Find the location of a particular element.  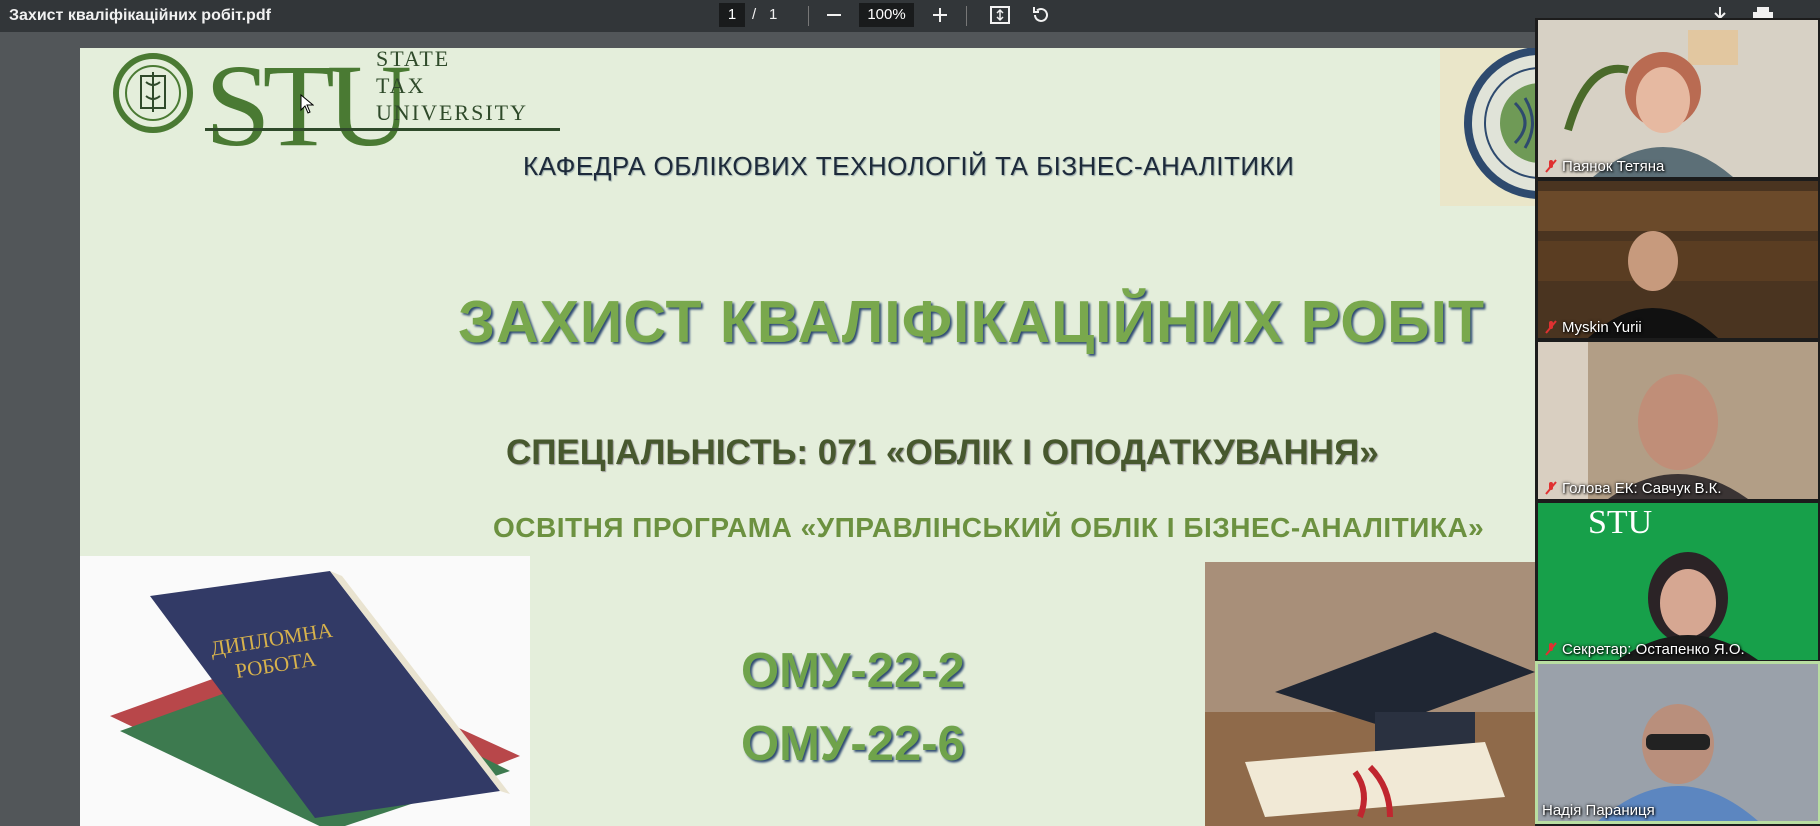

participant-name: Надія Параниця is located at coordinates (1598, 810).